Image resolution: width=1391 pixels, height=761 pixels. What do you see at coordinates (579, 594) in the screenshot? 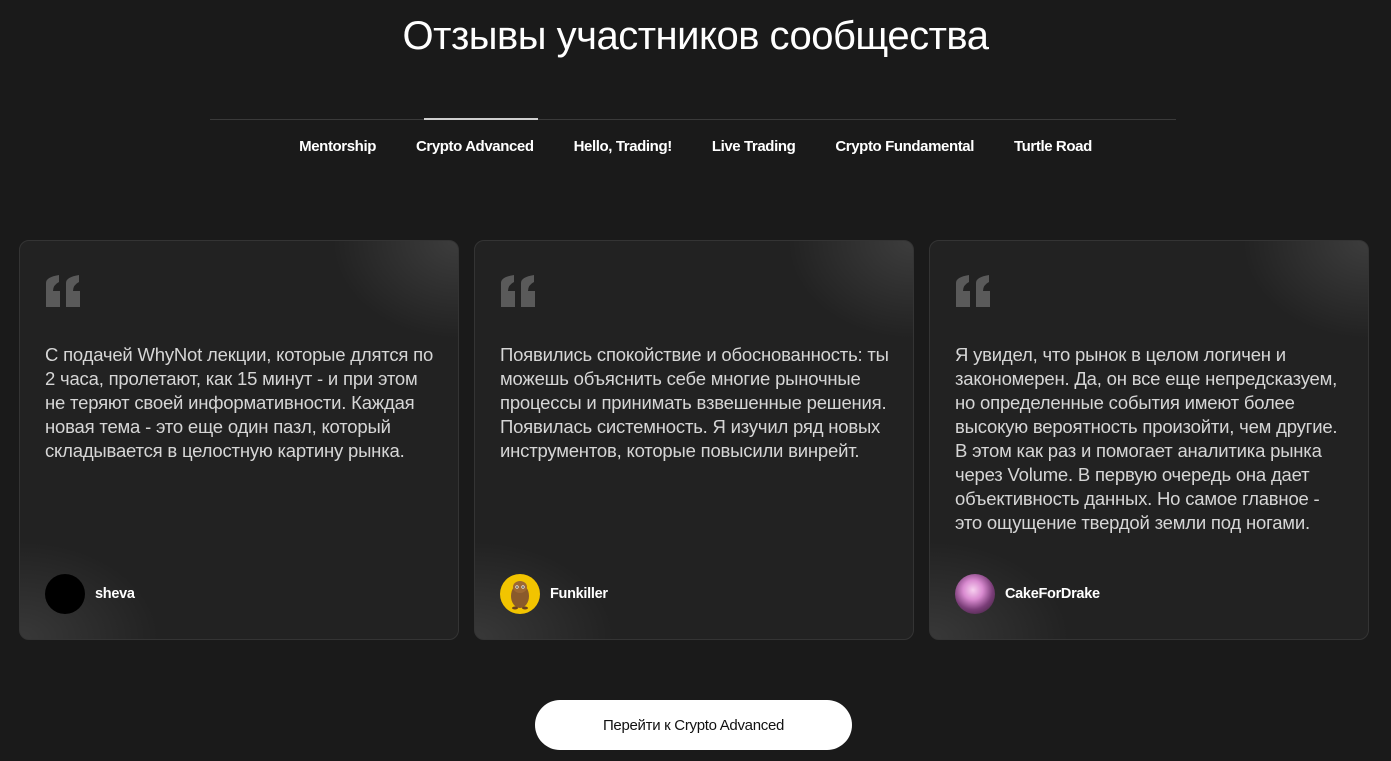
I see `author-name: Funkiller` at bounding box center [579, 594].